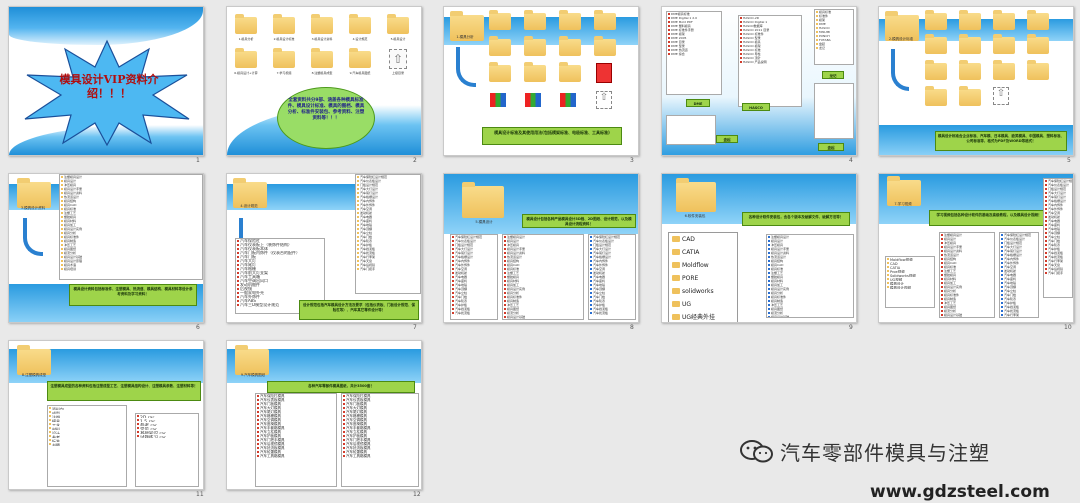 This screenshot has width=1080, height=503. Describe the element at coordinates (1069, 160) in the screenshot. I see `slide-number: 5` at that location.